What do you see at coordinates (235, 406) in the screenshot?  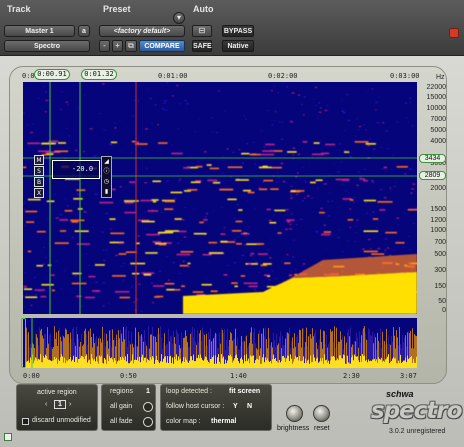 I see `follow-y-option: Y` at bounding box center [235, 406].